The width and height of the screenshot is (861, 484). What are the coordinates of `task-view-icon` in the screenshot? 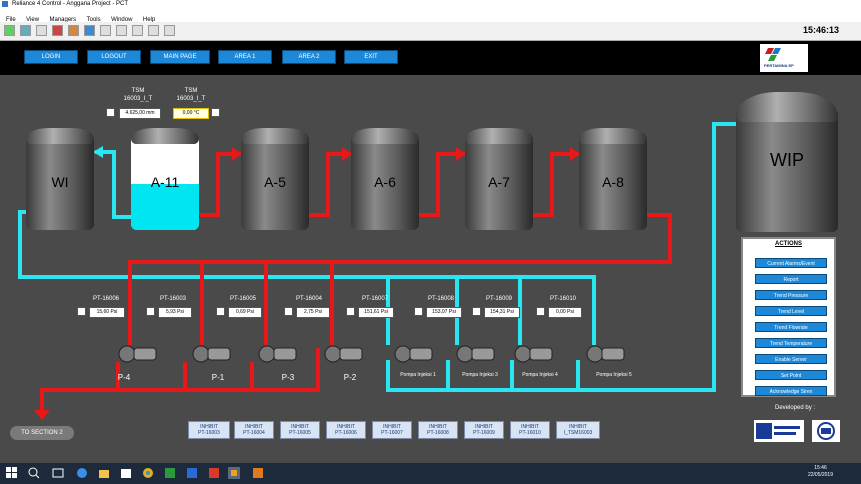 It's located at (58, 473).